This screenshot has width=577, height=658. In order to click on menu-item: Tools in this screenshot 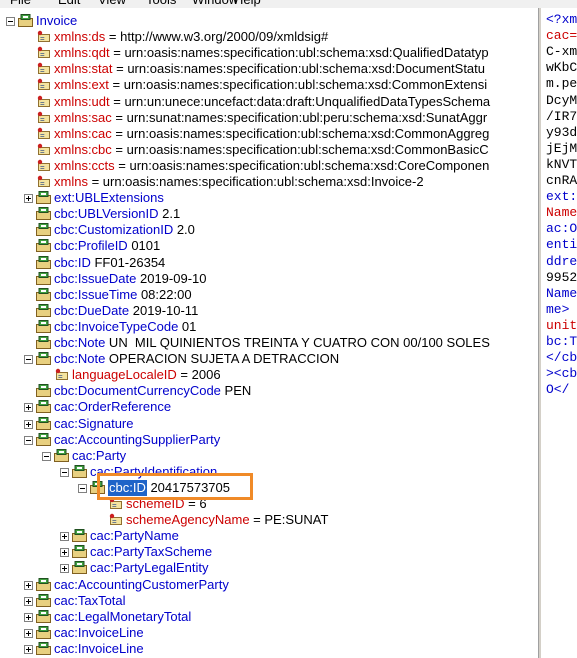, I will do `click(161, 3)`.